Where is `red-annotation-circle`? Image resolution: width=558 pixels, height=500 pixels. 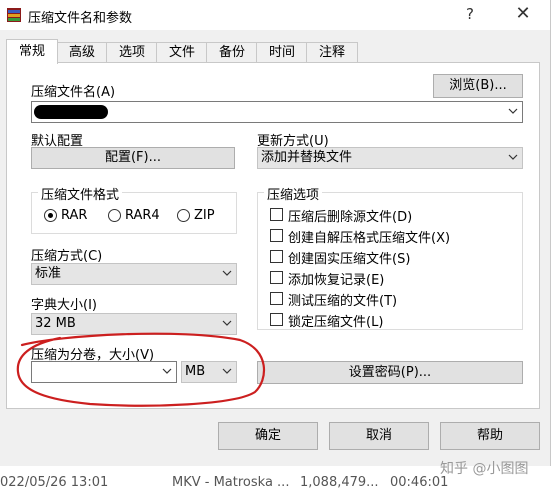 red-annotation-circle is located at coordinates (141, 369).